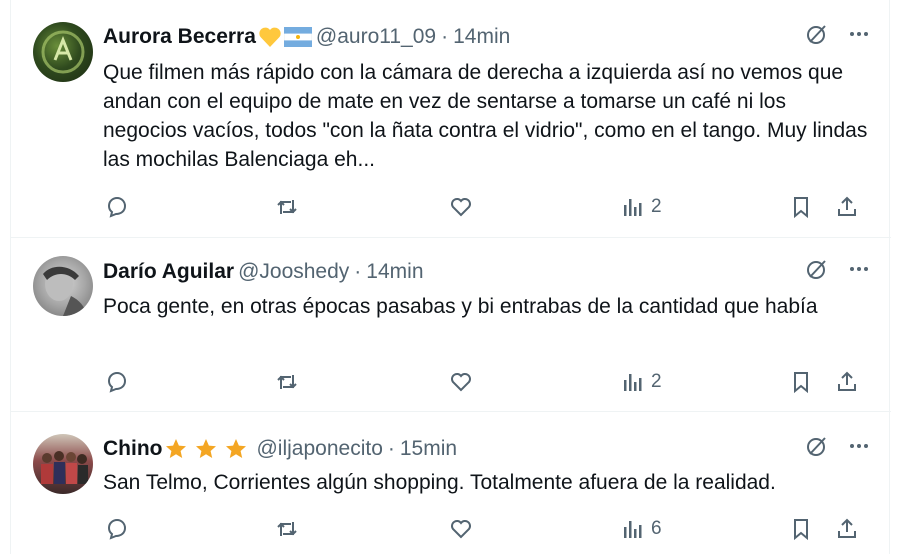 The image size is (900, 554). What do you see at coordinates (487, 529) in the screenshot?
I see `action-bar: 6` at bounding box center [487, 529].